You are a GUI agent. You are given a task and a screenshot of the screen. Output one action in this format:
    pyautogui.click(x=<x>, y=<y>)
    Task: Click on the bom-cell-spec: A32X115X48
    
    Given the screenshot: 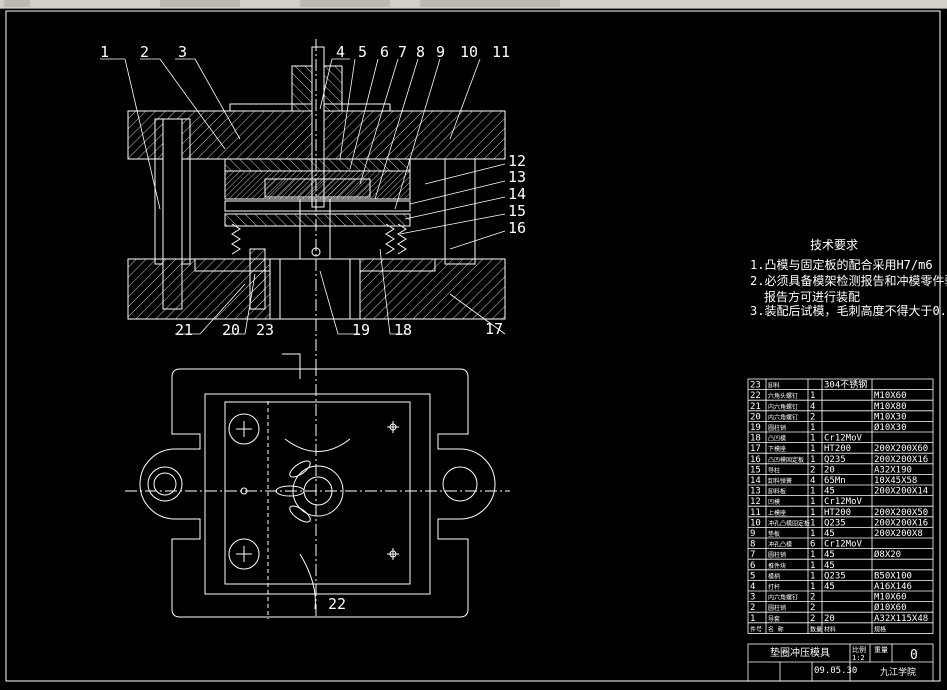 What is the action you would take?
    pyautogui.click(x=901, y=619)
    